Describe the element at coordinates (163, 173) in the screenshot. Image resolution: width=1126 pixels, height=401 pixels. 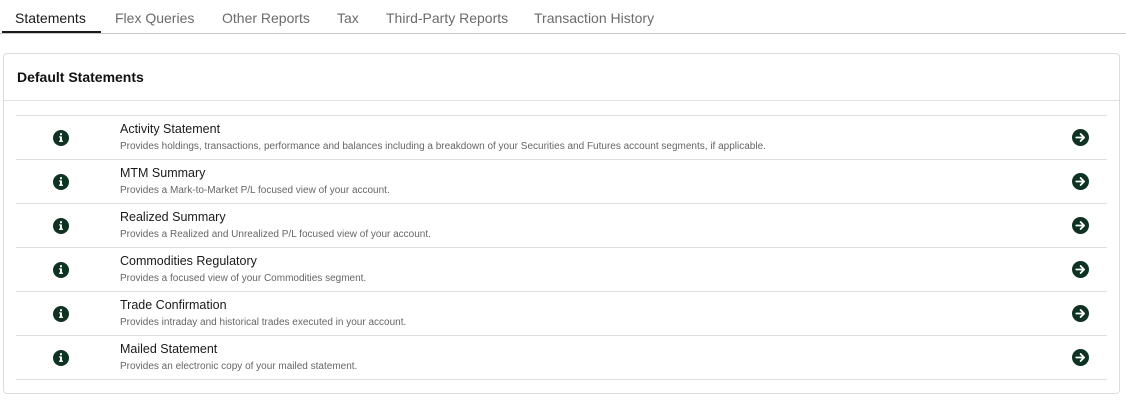
I see `statement-title: MTM Summary` at that location.